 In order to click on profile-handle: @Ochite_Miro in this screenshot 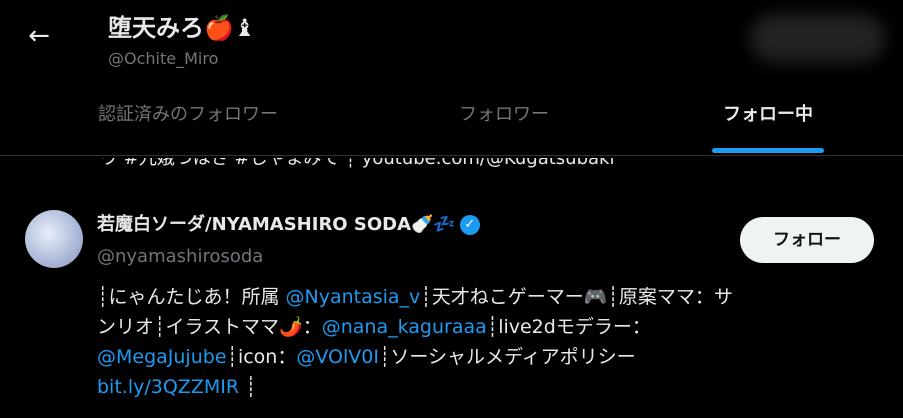, I will do `click(163, 58)`.